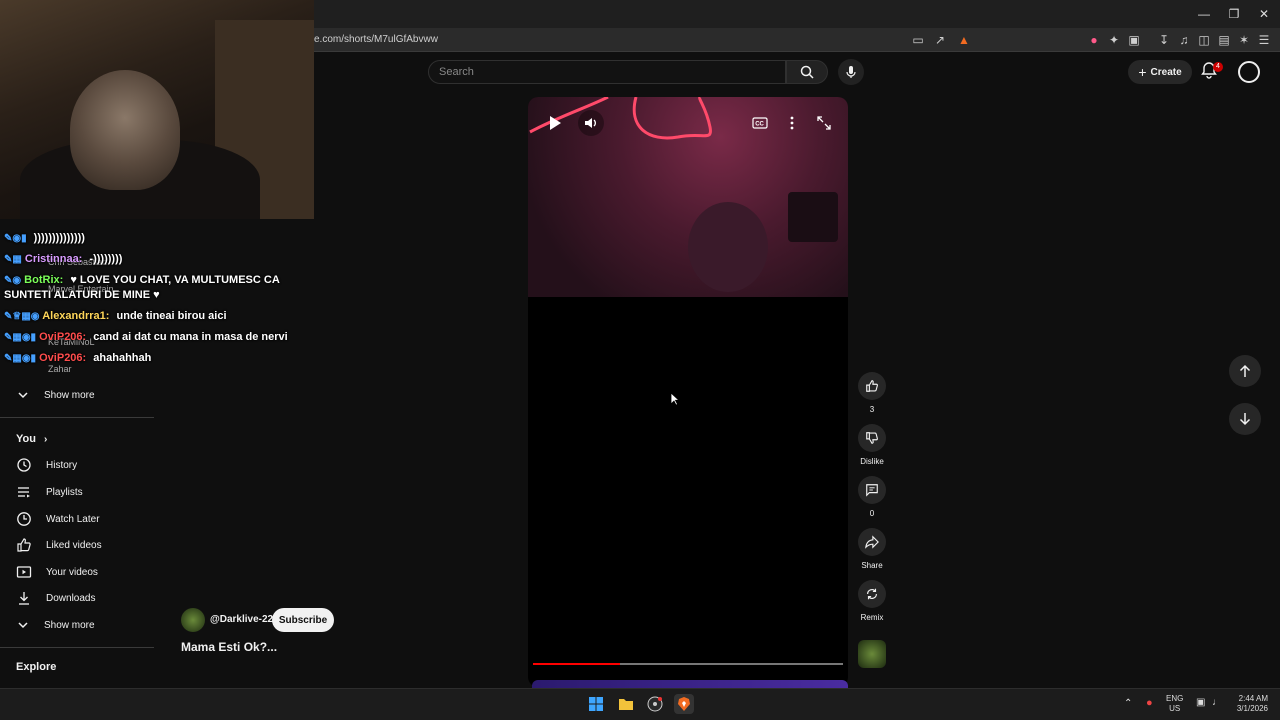 Image resolution: width=1280 pixels, height=720 pixels. Describe the element at coordinates (596, 704) in the screenshot. I see `windows-start-icon` at that location.